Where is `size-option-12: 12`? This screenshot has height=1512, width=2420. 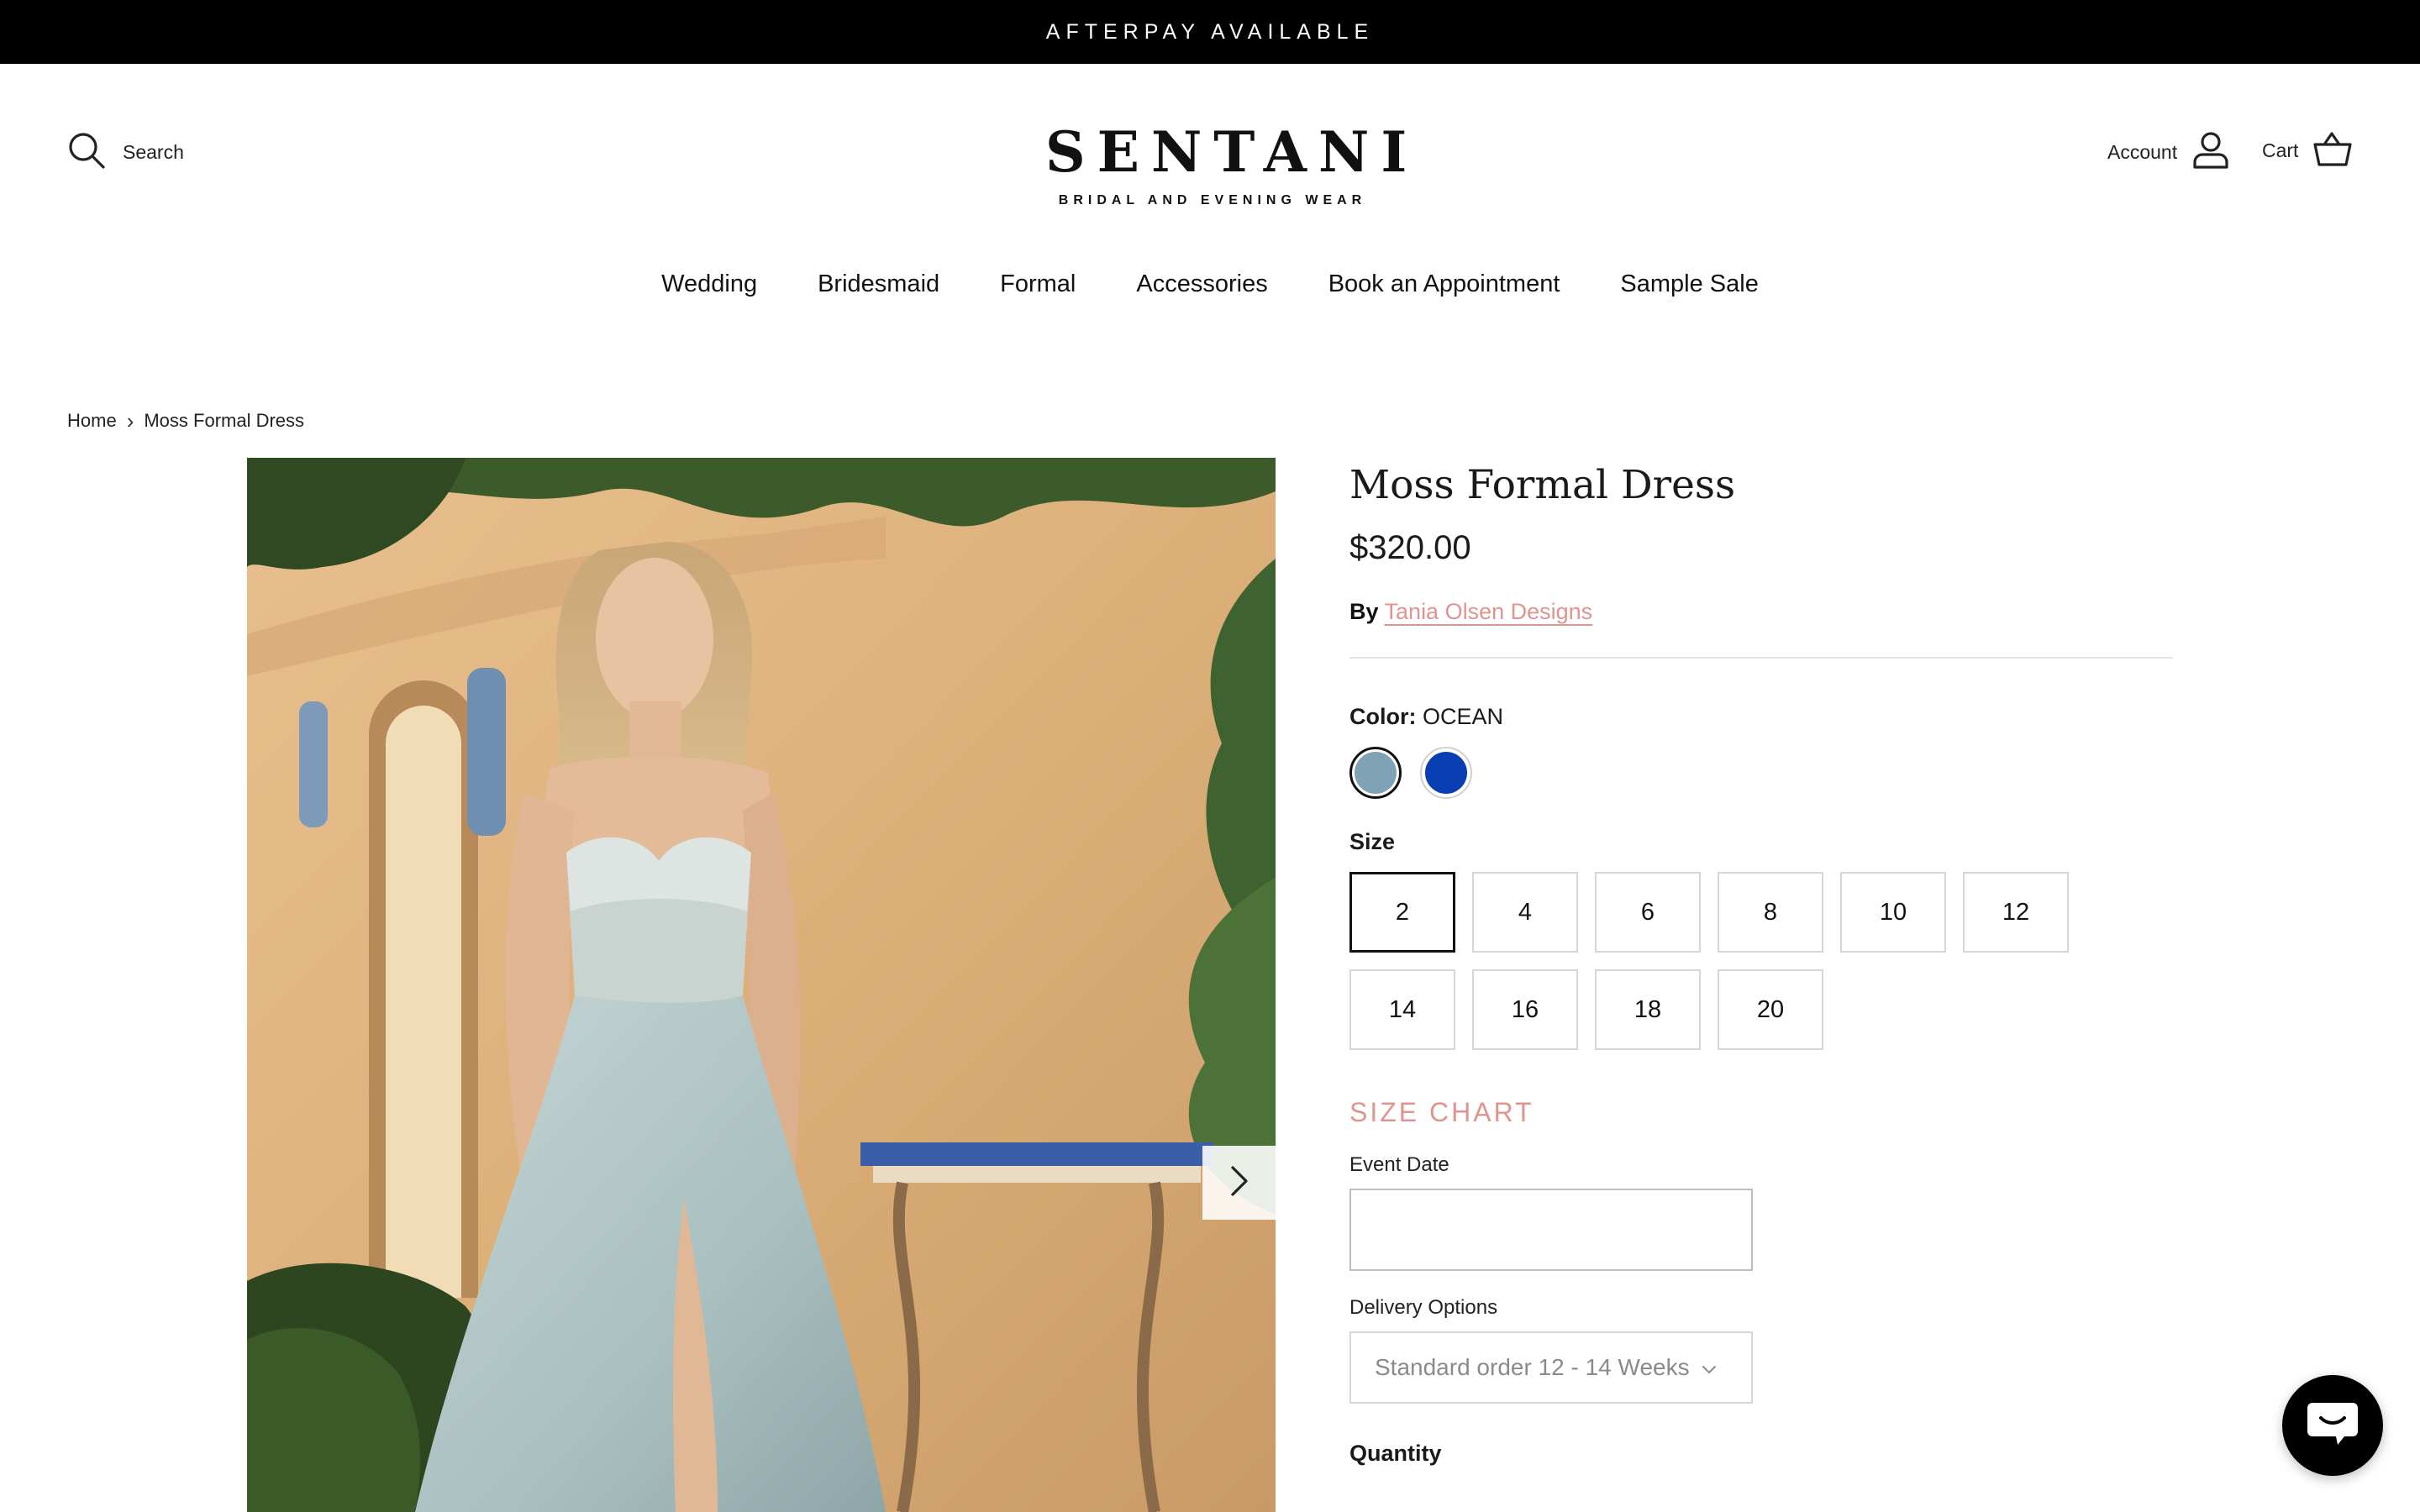 size-option-12: 12 is located at coordinates (2016, 912).